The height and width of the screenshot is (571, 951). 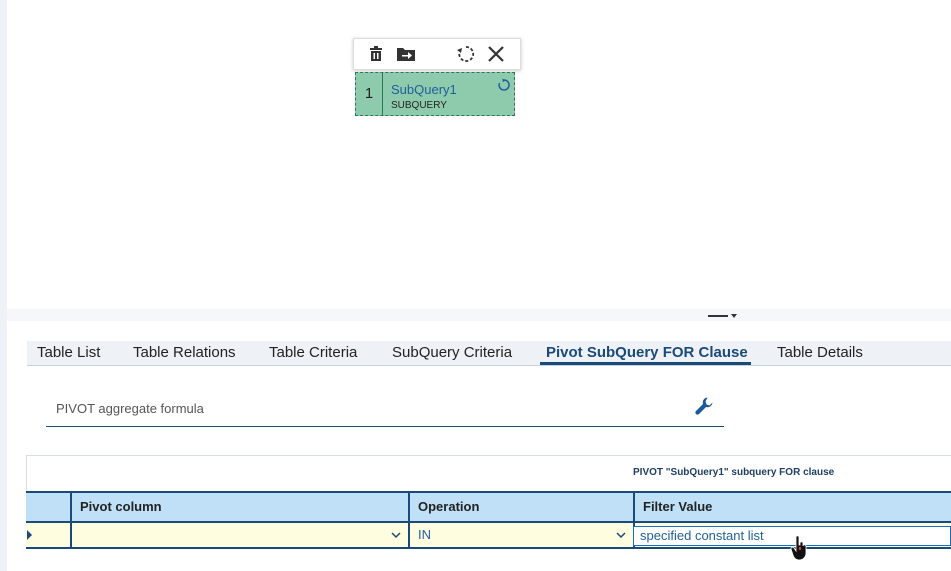 What do you see at coordinates (49, 535) in the screenshot?
I see `row-selector` at bounding box center [49, 535].